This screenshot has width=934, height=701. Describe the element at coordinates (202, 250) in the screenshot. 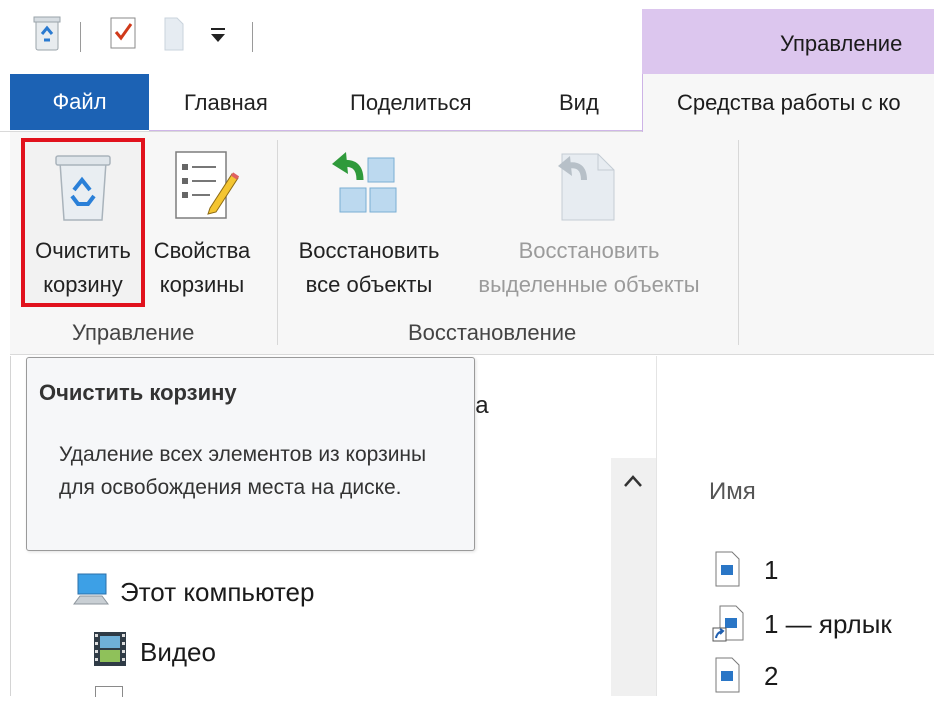

I see `bin-properties-label-line1: Свойства` at that location.